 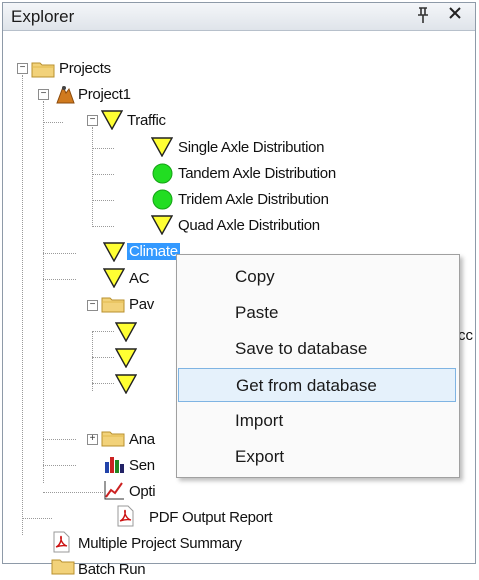 I want to click on tree-item-multiple-summary: Multiple Project Summary, so click(x=160, y=543).